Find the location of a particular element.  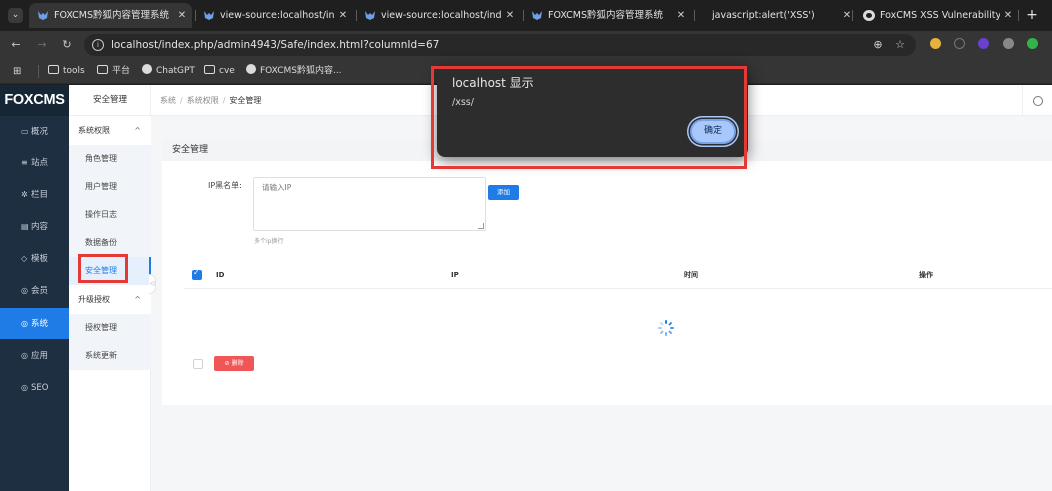

sidebar-item-template: ◇ 模板 is located at coordinates (34, 258).